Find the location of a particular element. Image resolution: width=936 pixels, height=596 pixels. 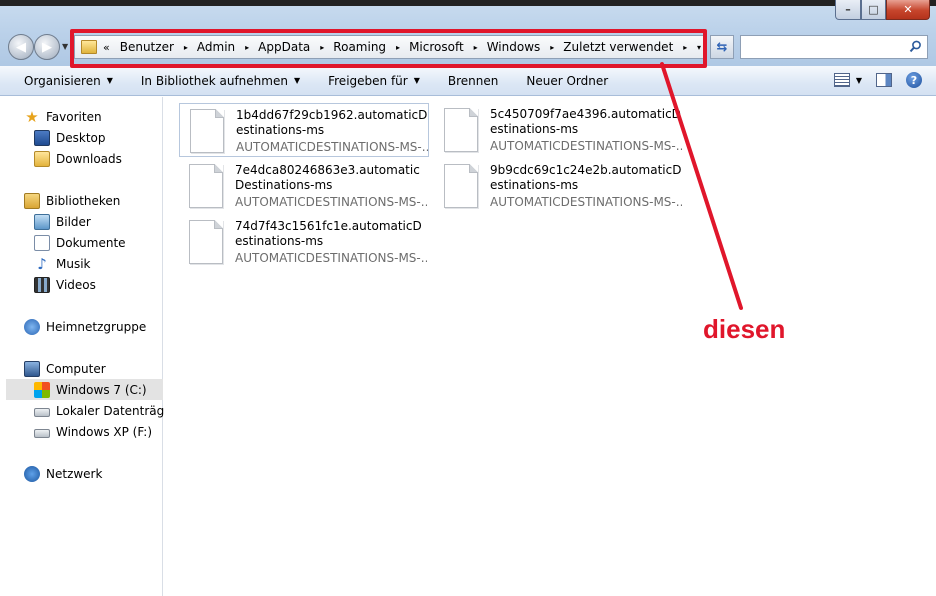

organize-menu: Organisieren ▼ is located at coordinates (63, 81).